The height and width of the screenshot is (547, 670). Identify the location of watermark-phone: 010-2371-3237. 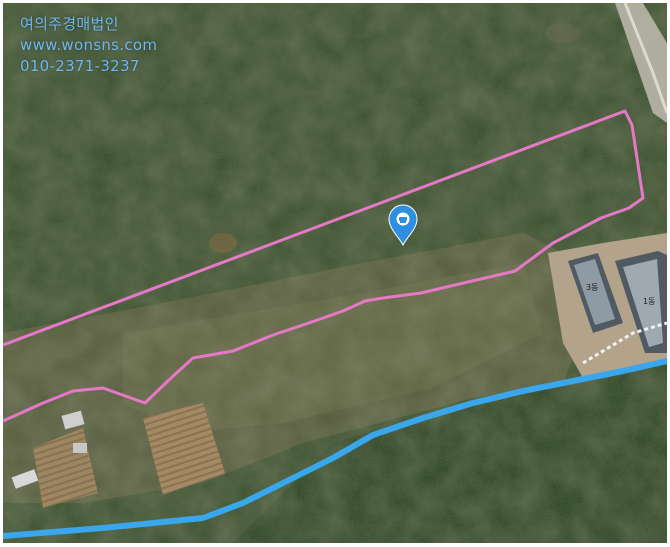
(80, 66).